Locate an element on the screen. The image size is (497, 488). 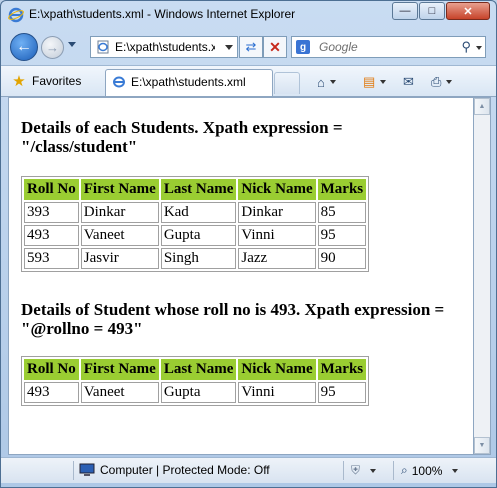
maximize-icon: □ is located at coordinates (432, 11).